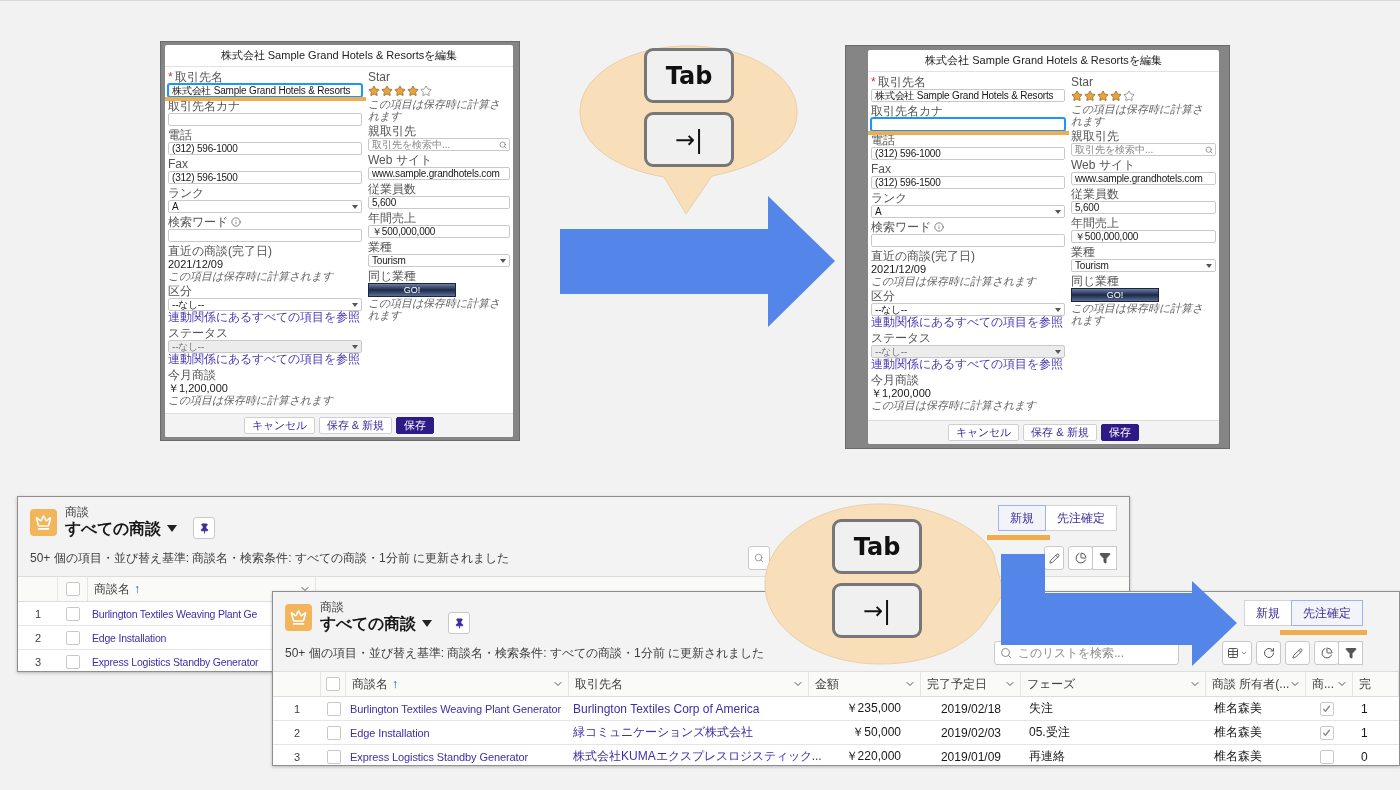 This screenshot has width=1400, height=790. Describe the element at coordinates (1237, 653) in the screenshot. I see `display-as-button` at that location.